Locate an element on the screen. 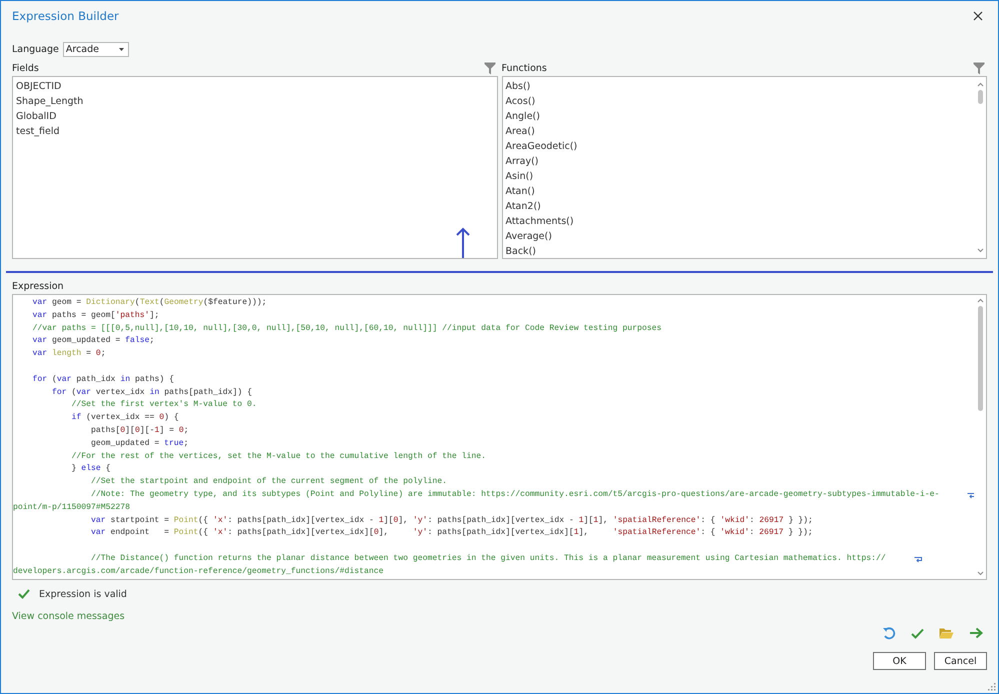 This screenshot has width=999, height=694. code-line: var startpoint = Point({ 'x': paths[path_idx][vertex_idx - 1][0], 'y': paths[path_idx][vertex_idx - 1][1], 'spatialReference': { 'wkid': 26917 } }); is located at coordinates (451, 520).